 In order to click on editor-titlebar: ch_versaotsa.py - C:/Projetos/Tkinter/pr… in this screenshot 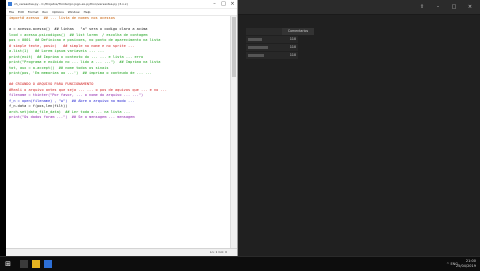, I will do `click(121, 4)`.